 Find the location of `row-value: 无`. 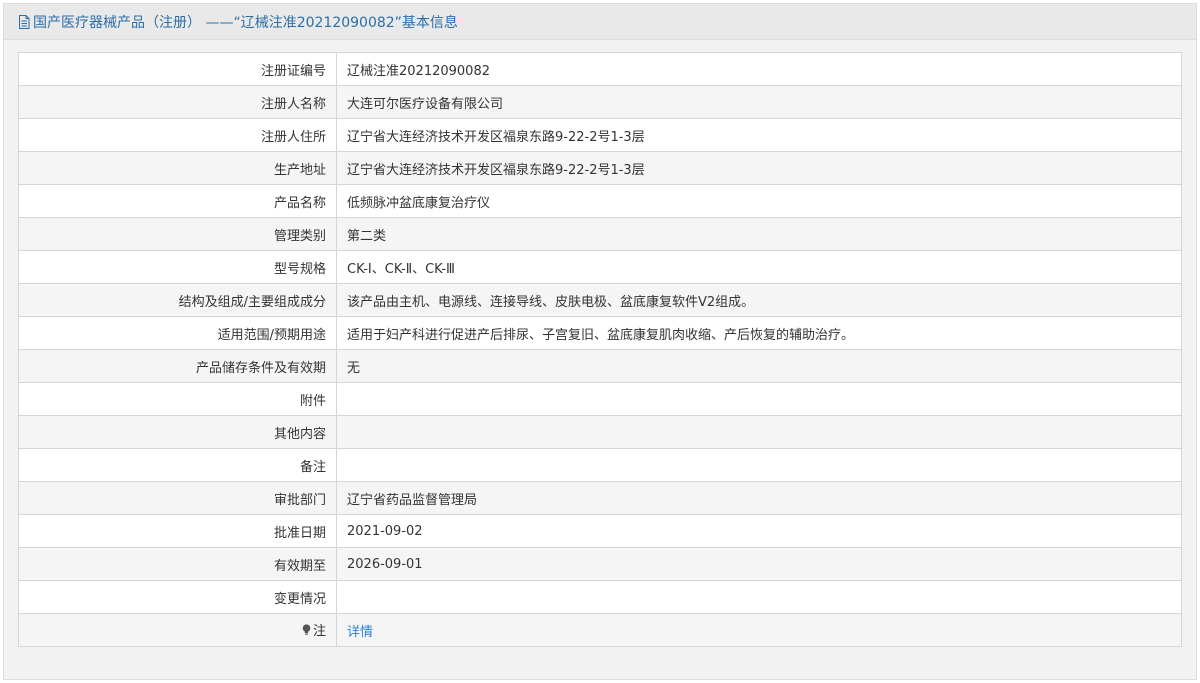

row-value: 无 is located at coordinates (759, 366).